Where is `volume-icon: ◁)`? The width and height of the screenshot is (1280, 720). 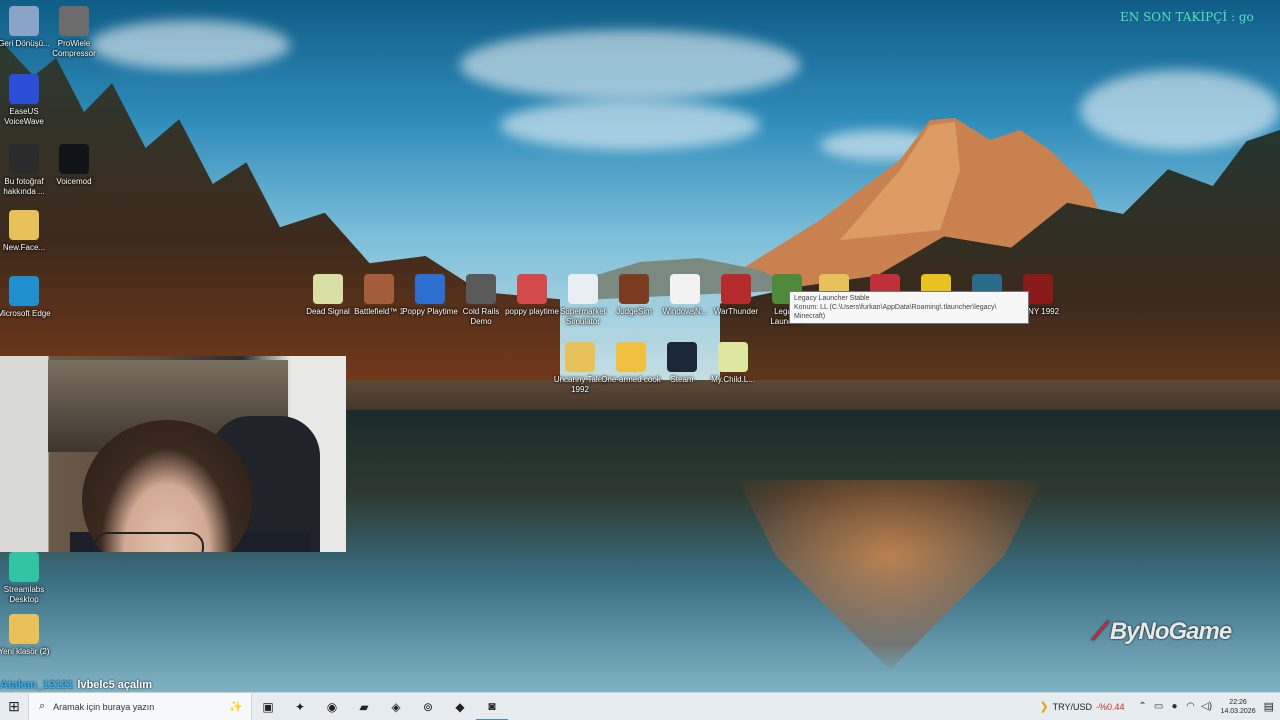
volume-icon: ◁) is located at coordinates (1207, 706).